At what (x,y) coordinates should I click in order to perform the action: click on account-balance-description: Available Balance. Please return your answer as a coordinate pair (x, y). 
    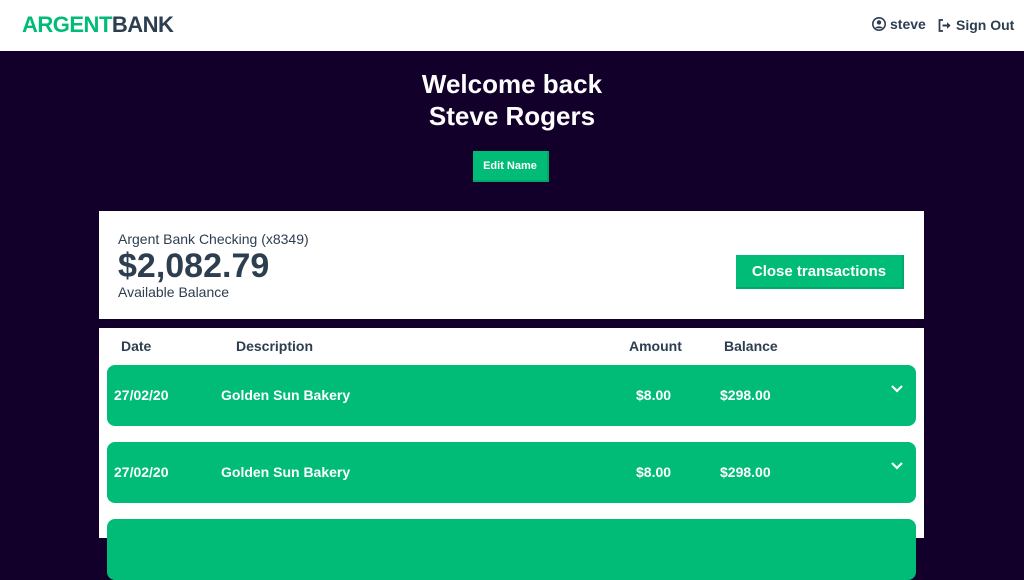
    Looking at the image, I should click on (174, 292).